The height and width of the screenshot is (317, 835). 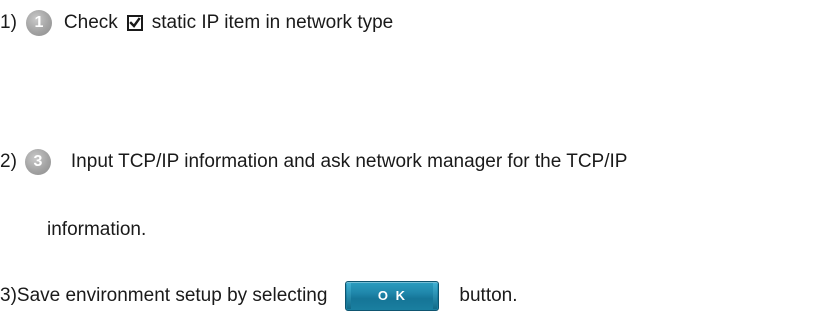 I want to click on step-2-continuation-line: information., so click(x=96, y=230).